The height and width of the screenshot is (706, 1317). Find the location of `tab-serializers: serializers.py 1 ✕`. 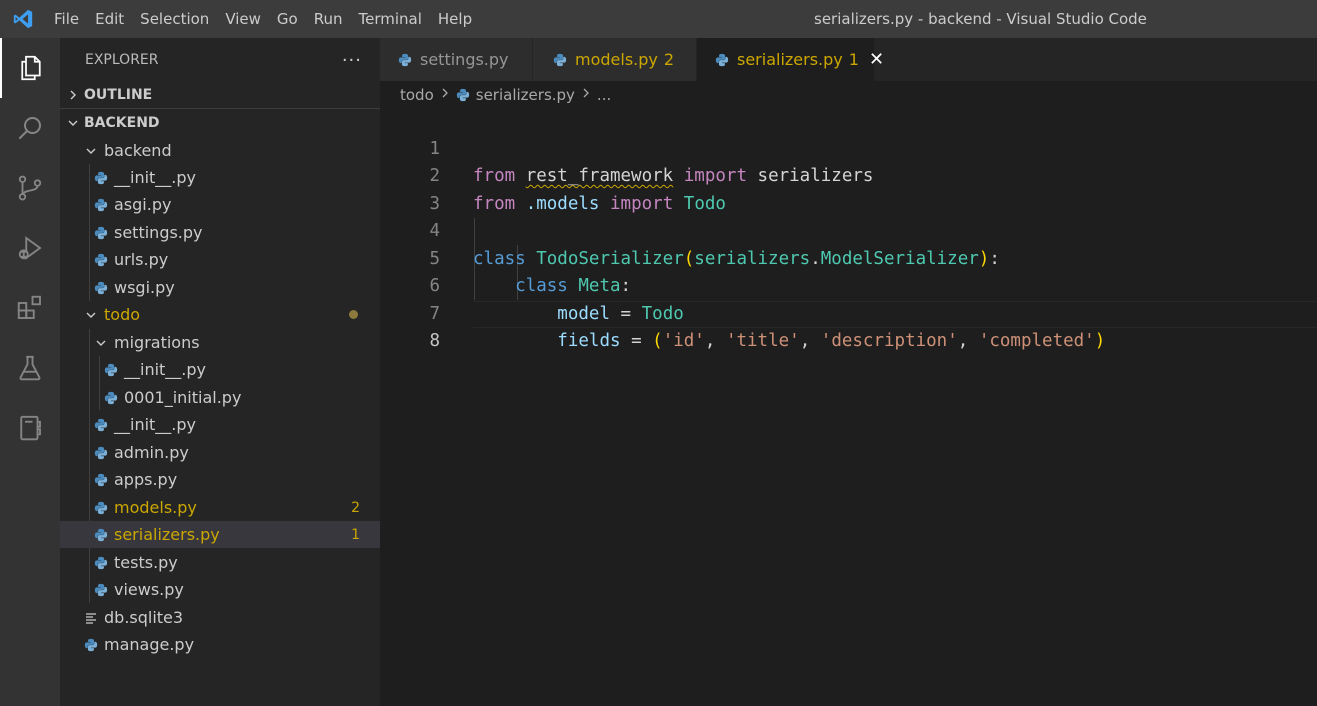

tab-serializers: serializers.py 1 ✕ is located at coordinates (790, 59).